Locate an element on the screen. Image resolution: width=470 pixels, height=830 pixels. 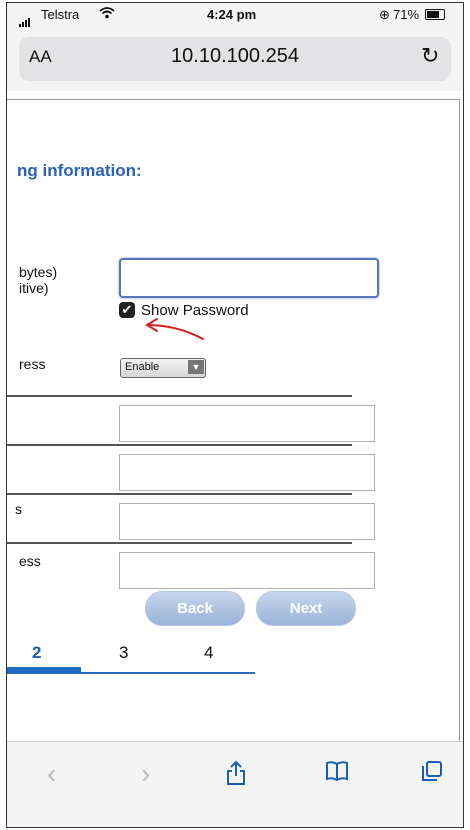
key-length-label: bytes) is located at coordinates (38, 272).